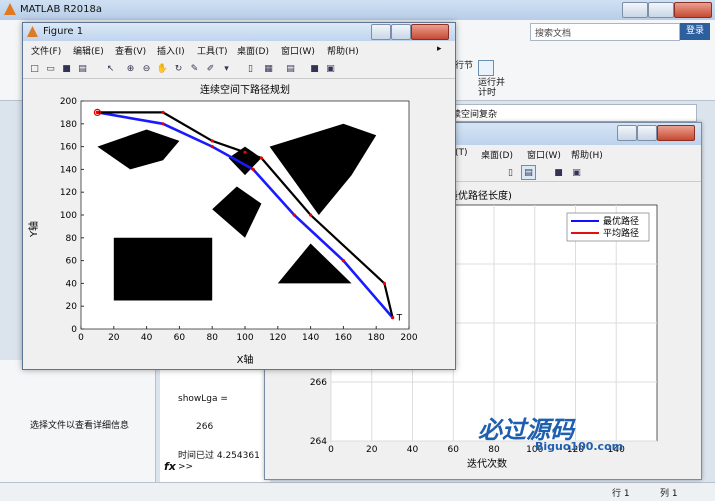  I want to click on y-tick-label: 80, so click(72, 239).